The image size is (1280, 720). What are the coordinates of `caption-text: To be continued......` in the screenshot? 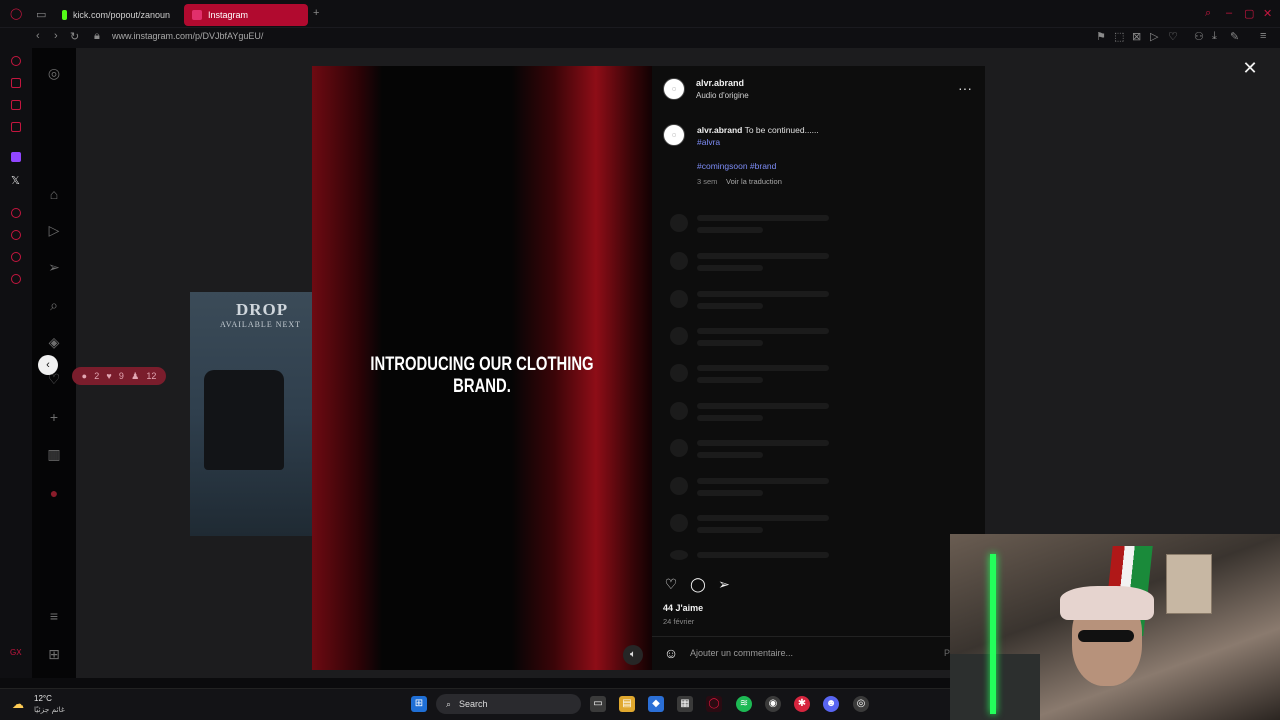 It's located at (781, 130).